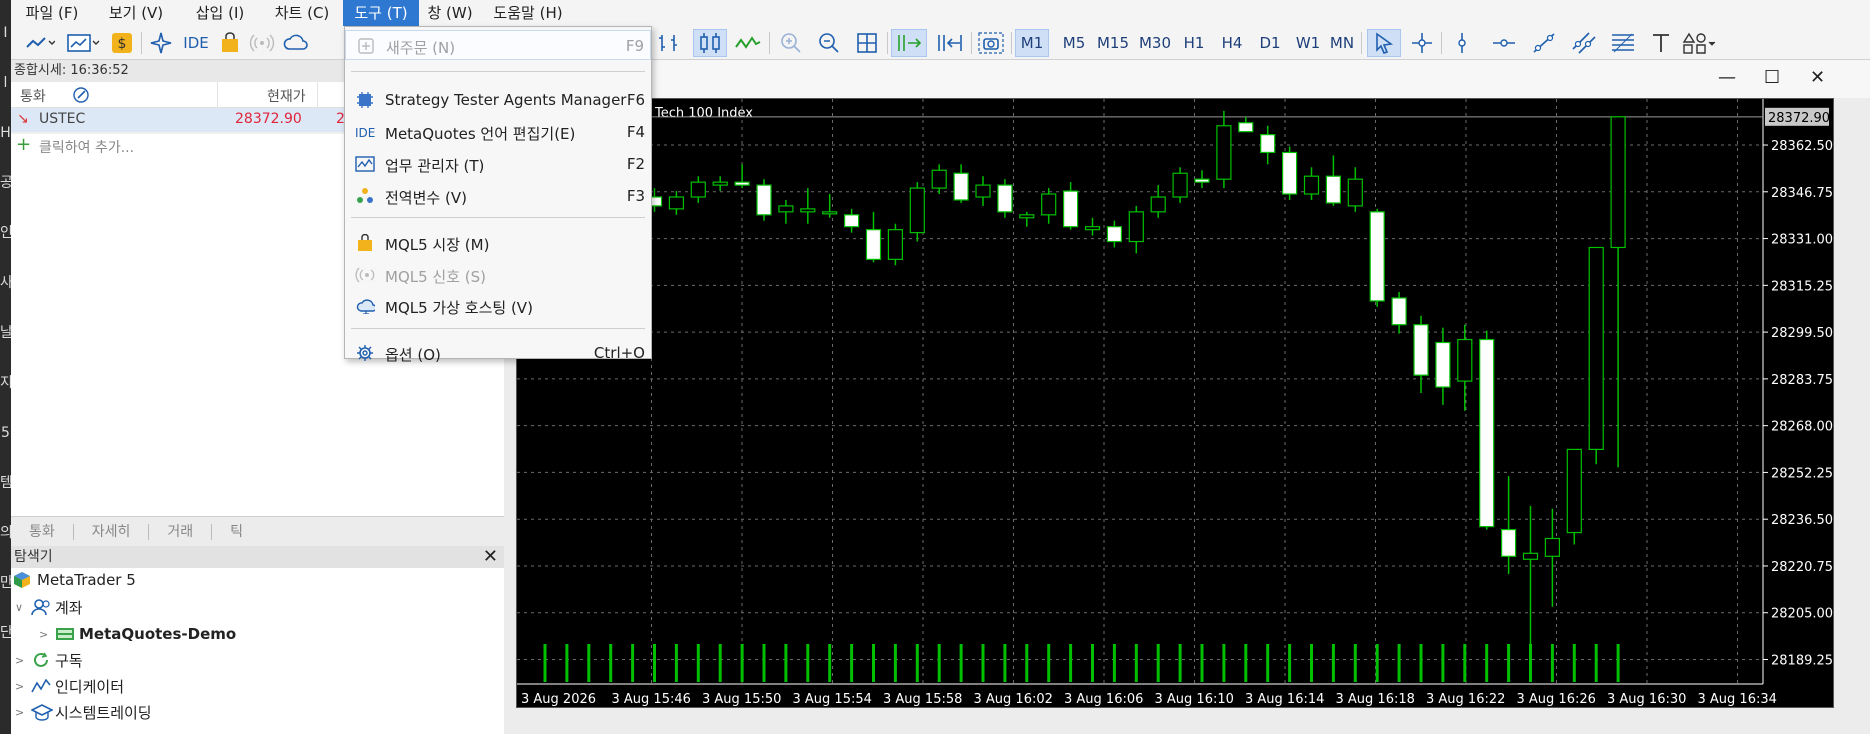  I want to click on chart-template-icon, so click(83, 43).